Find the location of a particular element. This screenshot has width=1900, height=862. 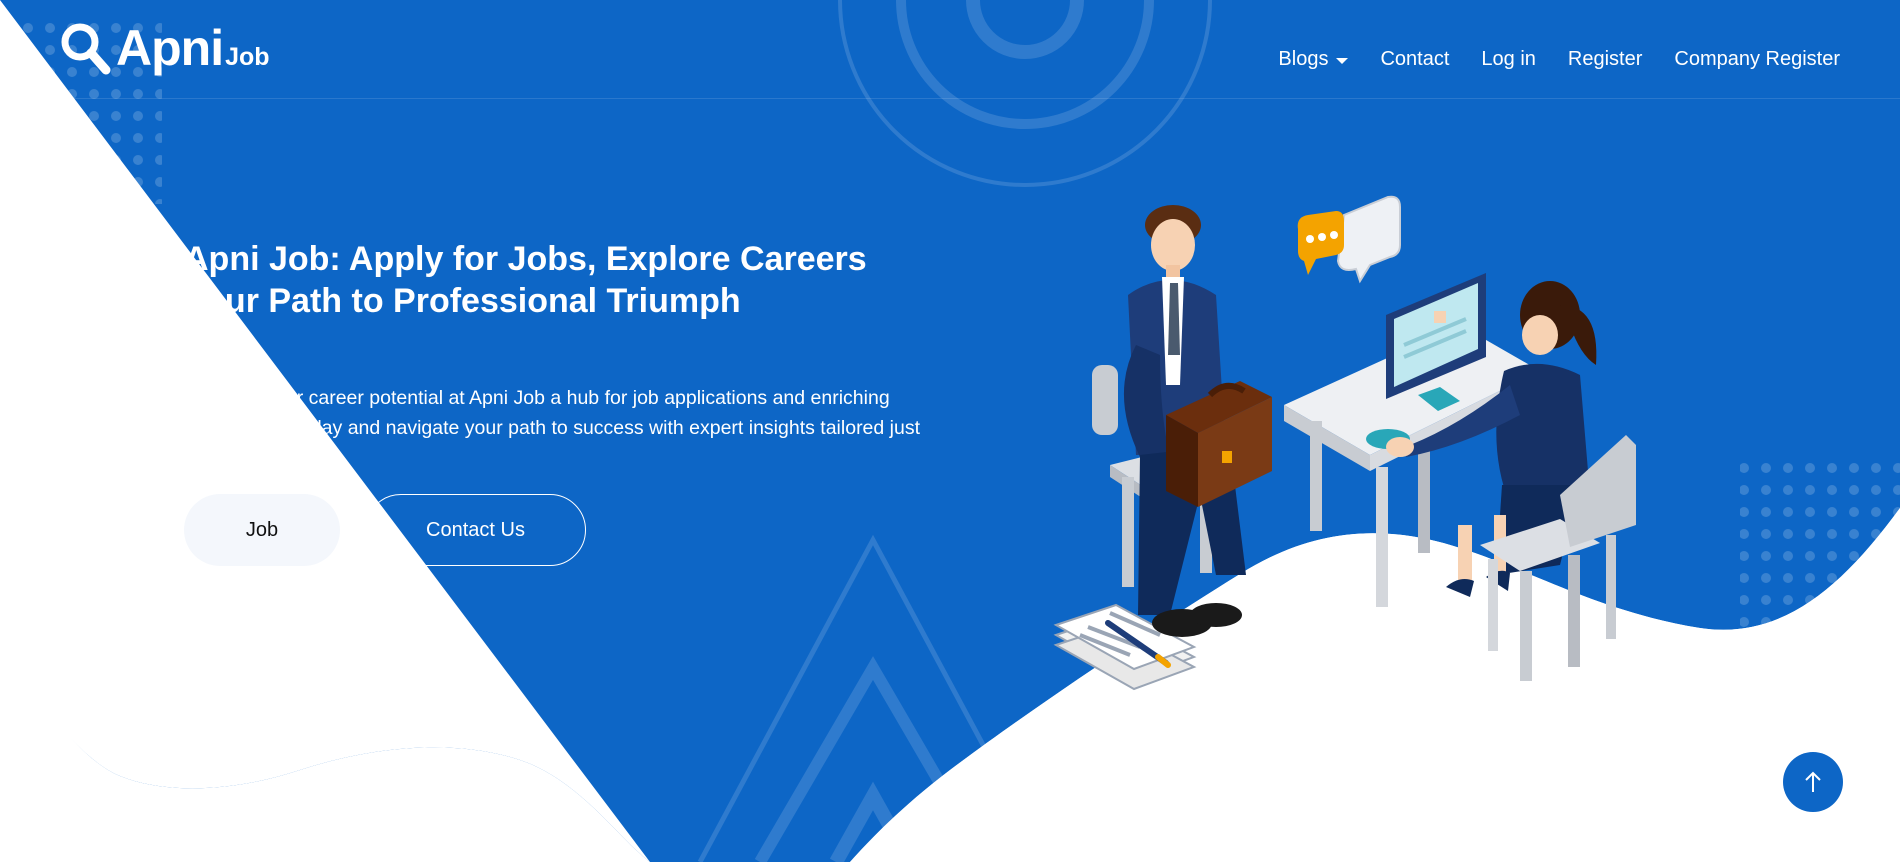

job-button: Job is located at coordinates (262, 530).